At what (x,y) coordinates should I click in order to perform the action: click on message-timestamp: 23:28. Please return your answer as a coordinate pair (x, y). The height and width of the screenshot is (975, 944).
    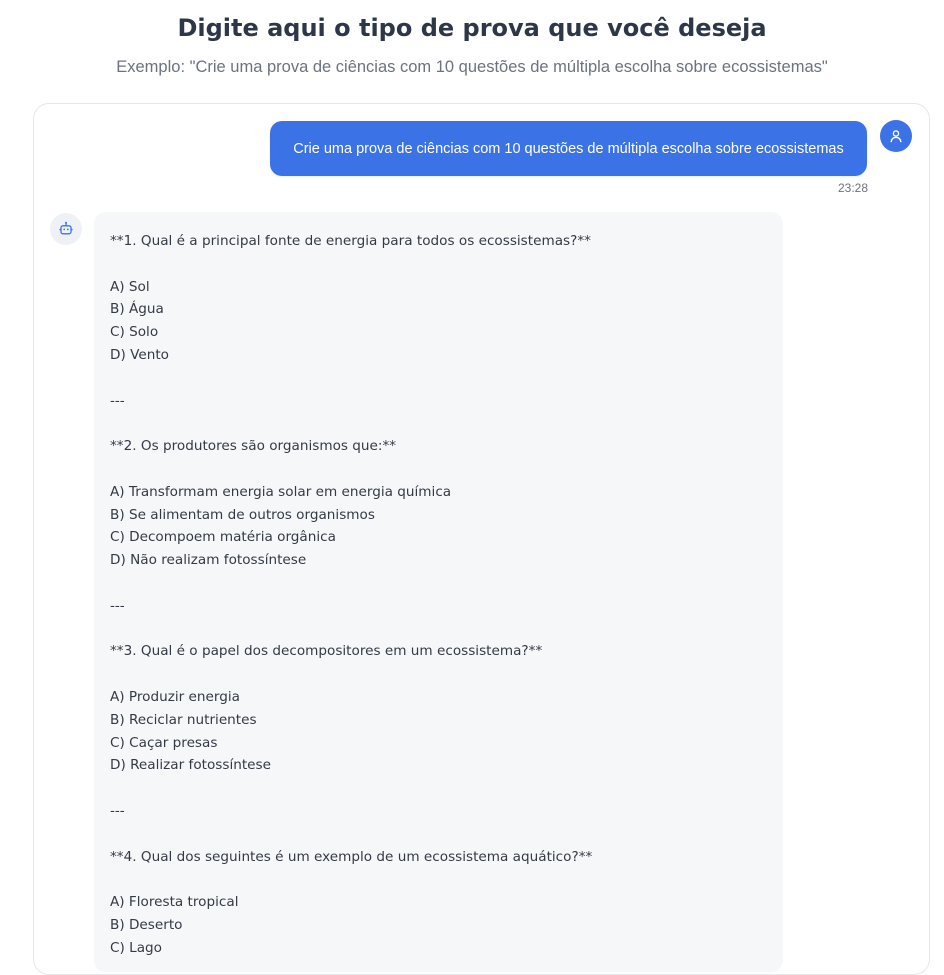
    Looking at the image, I should click on (852, 188).